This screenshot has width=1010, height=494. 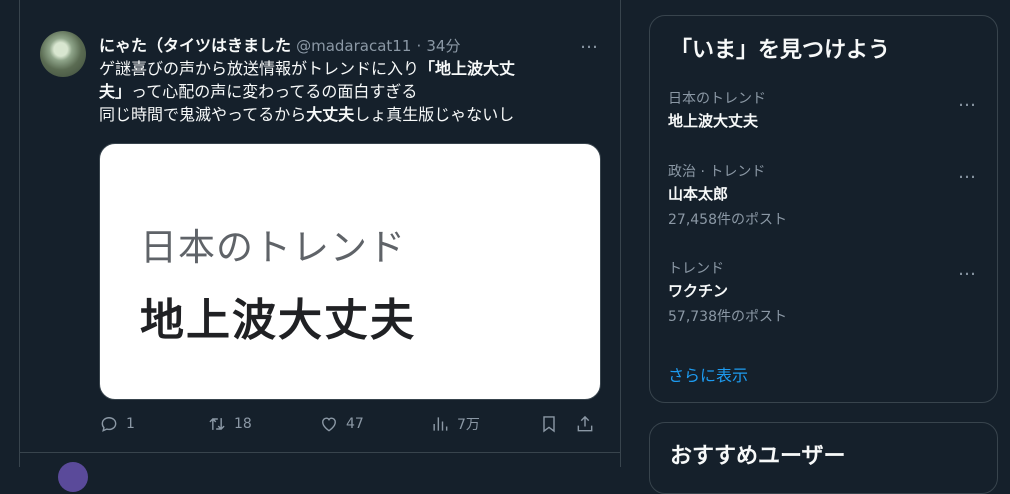 I want to click on like-button: 47, so click(x=341, y=424).